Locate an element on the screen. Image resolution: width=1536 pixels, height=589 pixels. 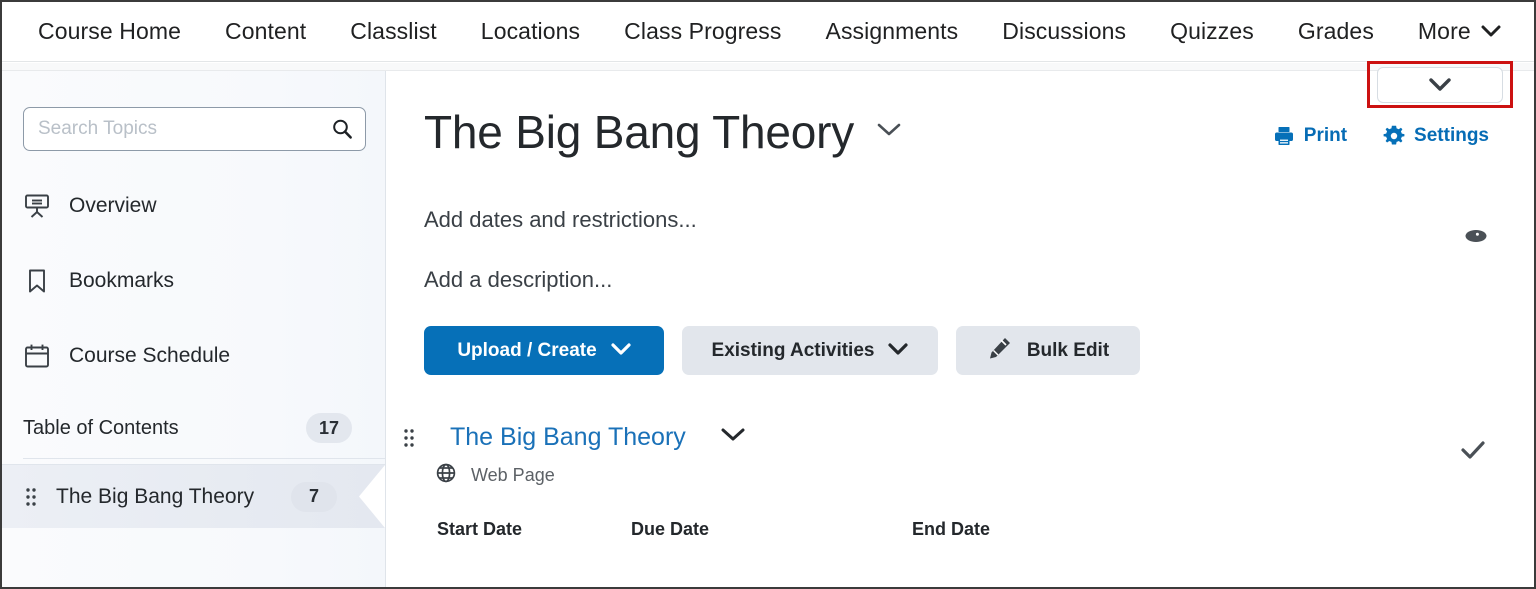
eye-icon is located at coordinates (1476, 238).